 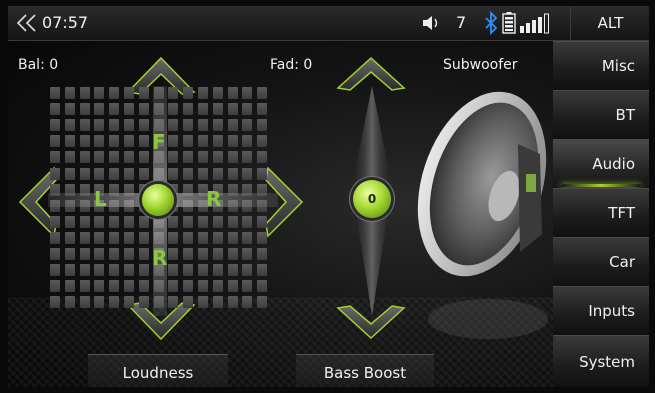 I want to click on sidebar-item-tft: TFT, so click(x=601, y=212).